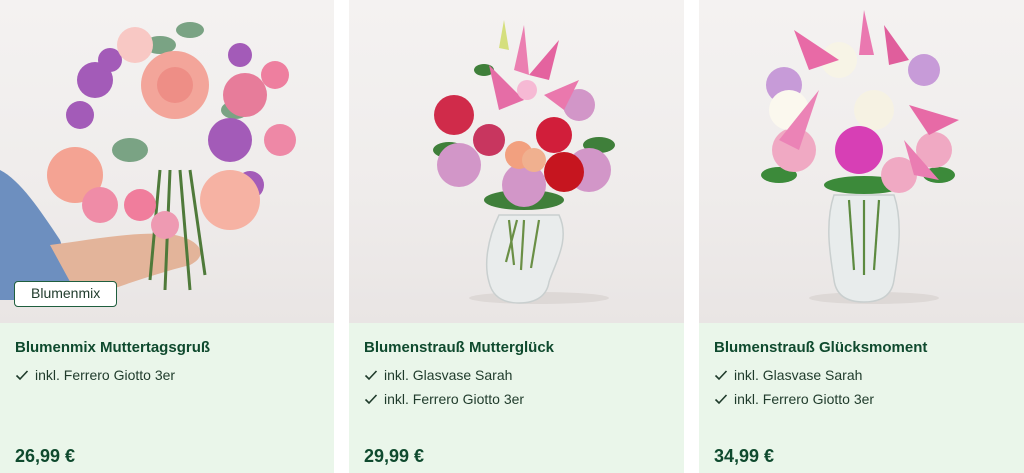 Image resolution: width=1024 pixels, height=473 pixels. Describe the element at coordinates (459, 347) in the screenshot. I see `product-title: Blumenstrauß Mutterglück` at that location.